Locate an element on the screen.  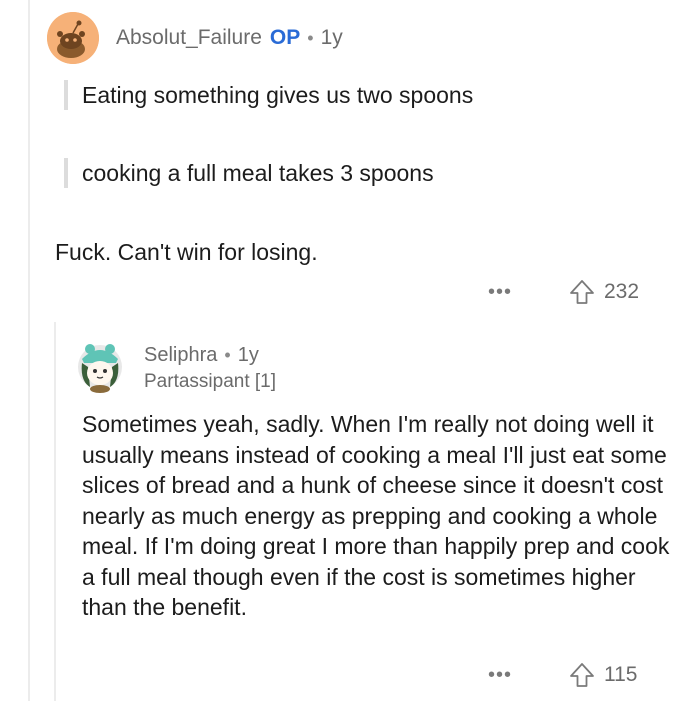
upvote-button: 232 is located at coordinates (603, 292).